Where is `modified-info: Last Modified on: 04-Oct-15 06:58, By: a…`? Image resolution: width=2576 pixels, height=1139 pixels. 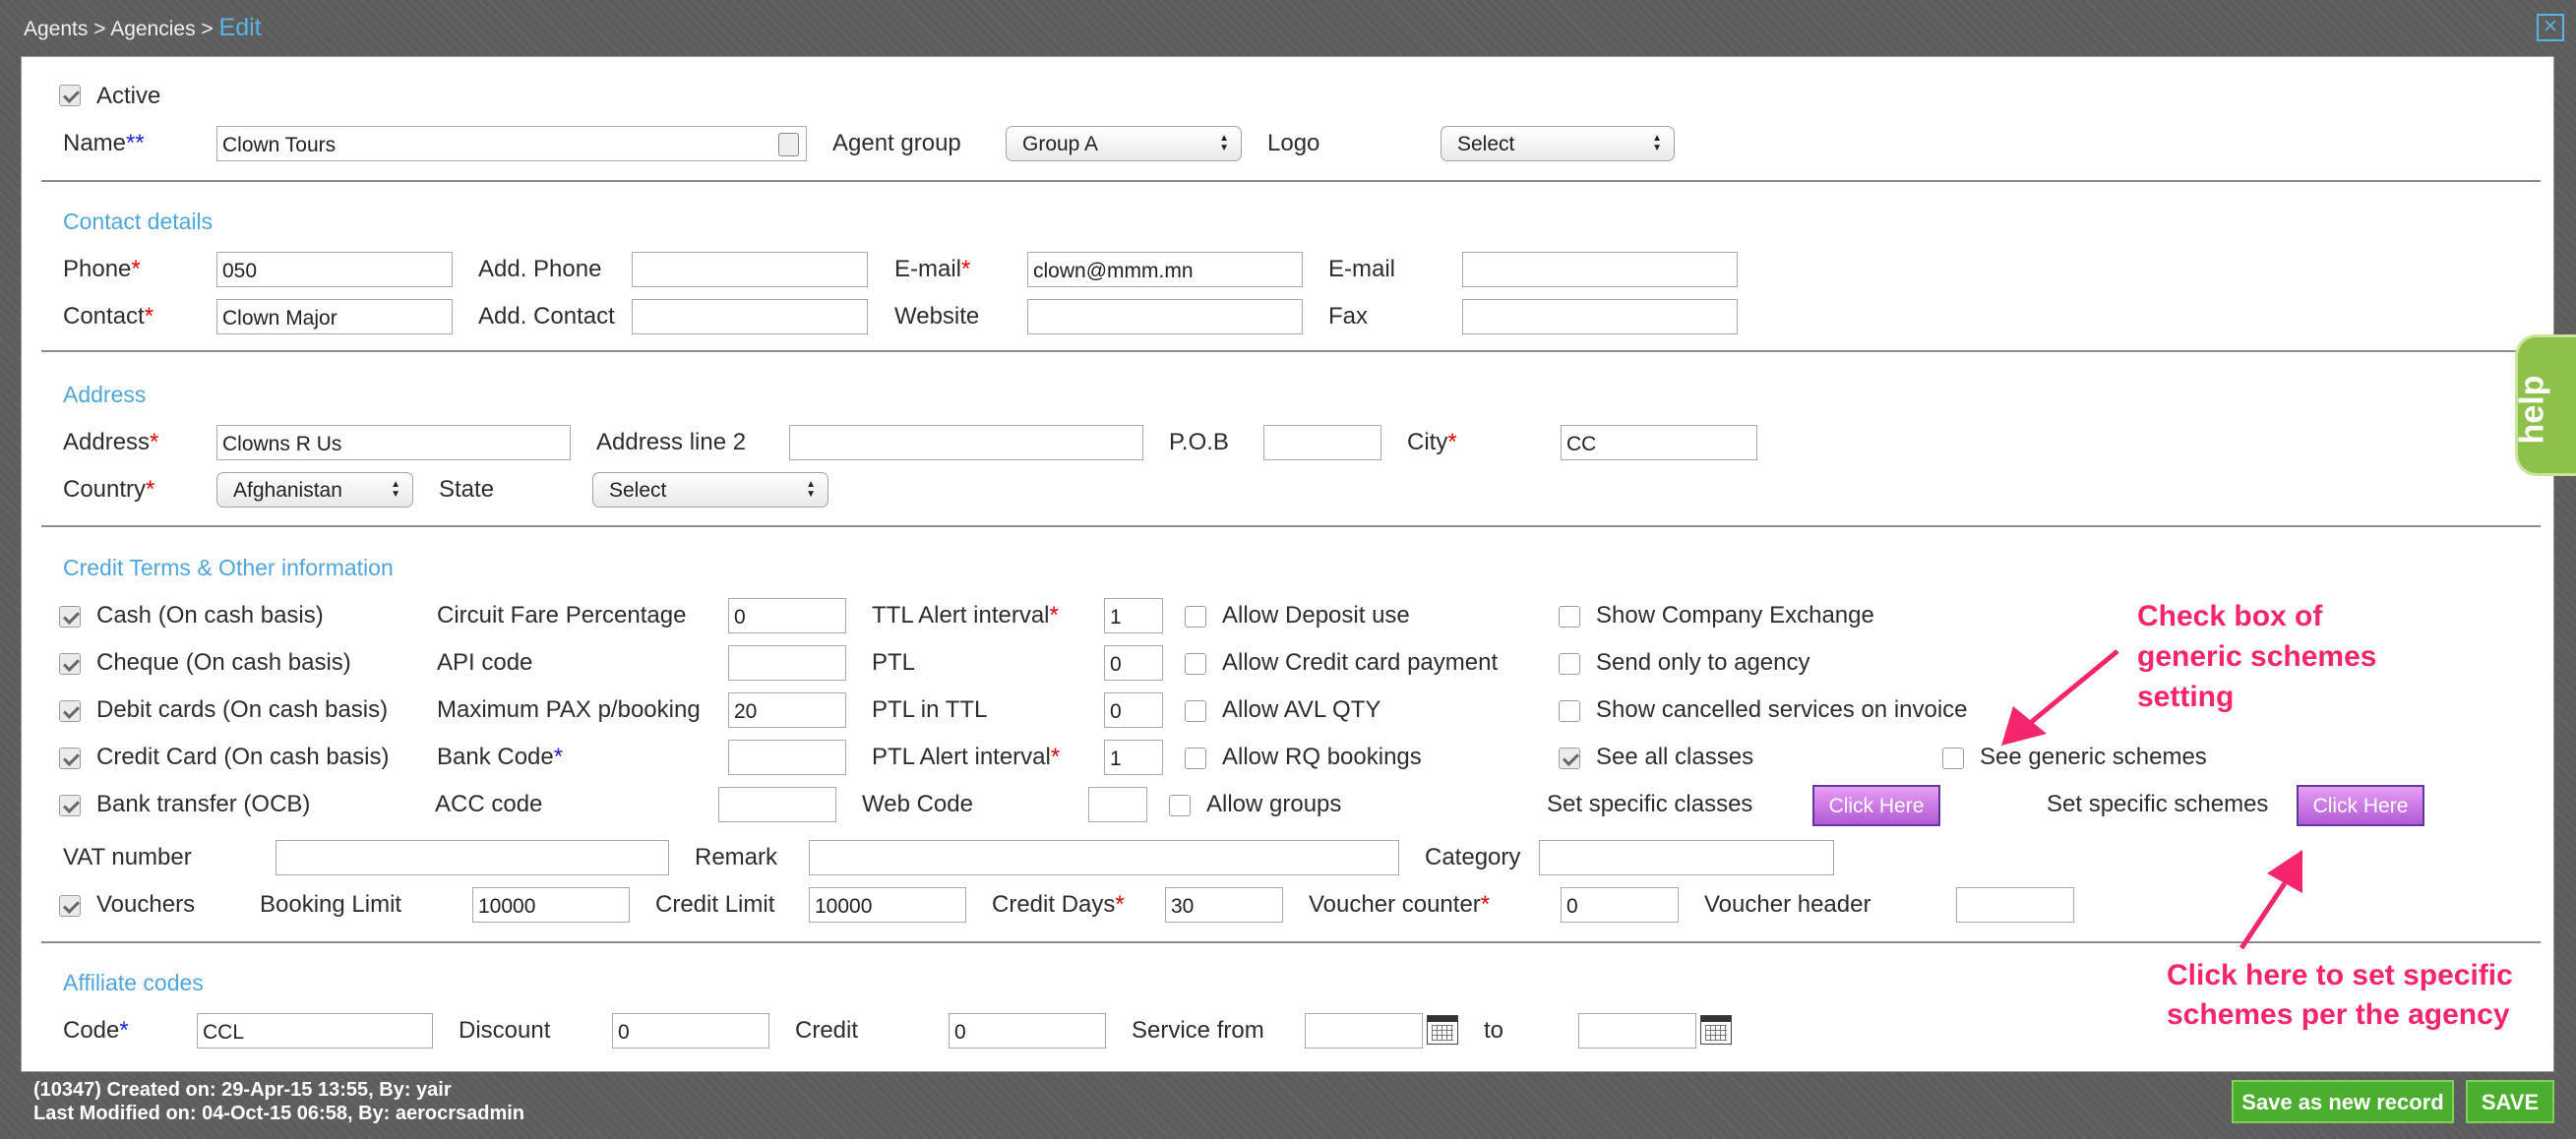
modified-info: Last Modified on: 04-Oct-15 06:58, By: a… is located at coordinates (279, 1113).